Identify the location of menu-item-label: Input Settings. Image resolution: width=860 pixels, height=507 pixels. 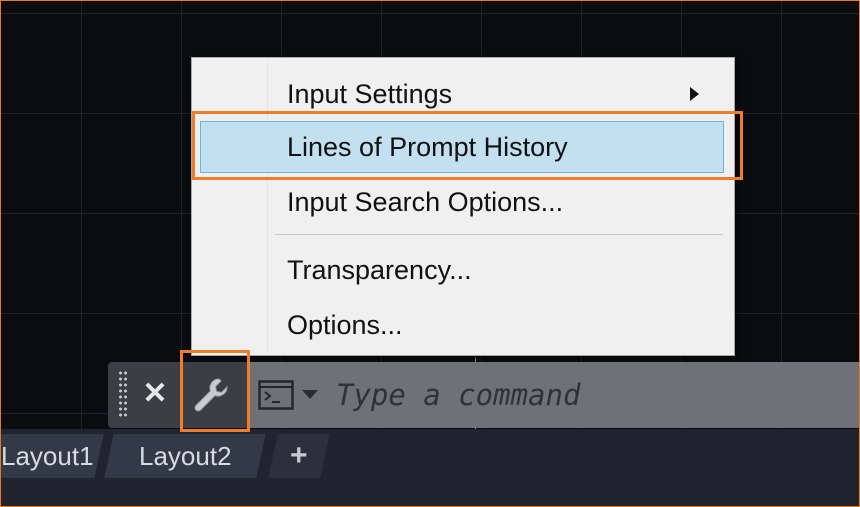
(370, 94).